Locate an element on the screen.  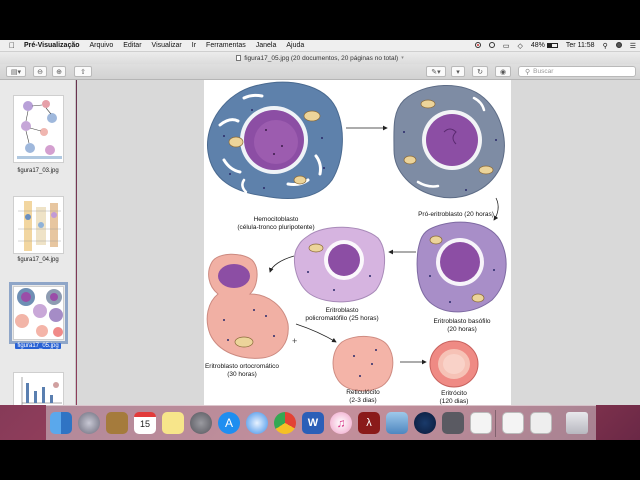
thumbnail-label: figura17_04.jpg is located at coordinates (37, 260).